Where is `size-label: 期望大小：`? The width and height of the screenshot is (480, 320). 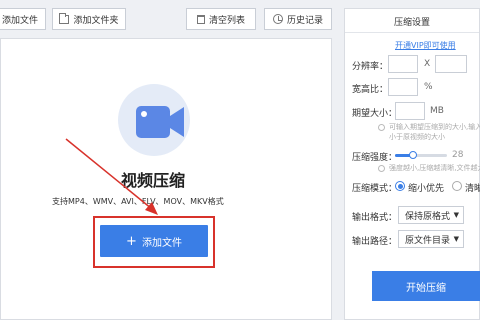 size-label: 期望大小： is located at coordinates (375, 114).